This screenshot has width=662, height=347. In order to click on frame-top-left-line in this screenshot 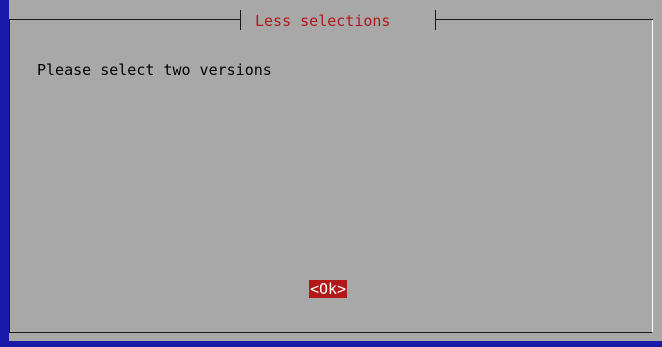, I will do `click(124, 19)`.